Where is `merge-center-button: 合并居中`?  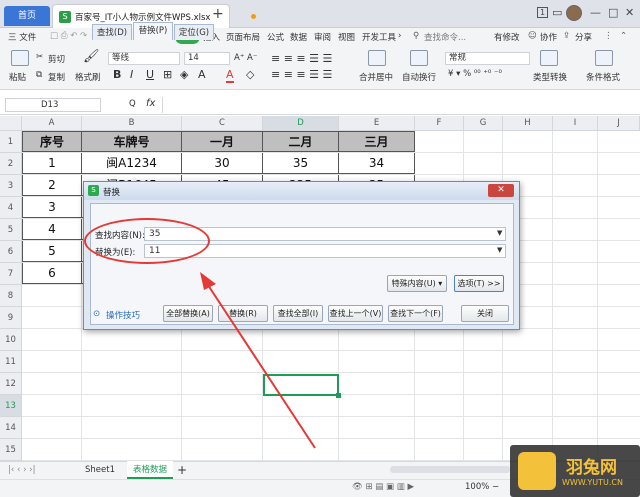 merge-center-button: 合并居中 is located at coordinates (376, 77).